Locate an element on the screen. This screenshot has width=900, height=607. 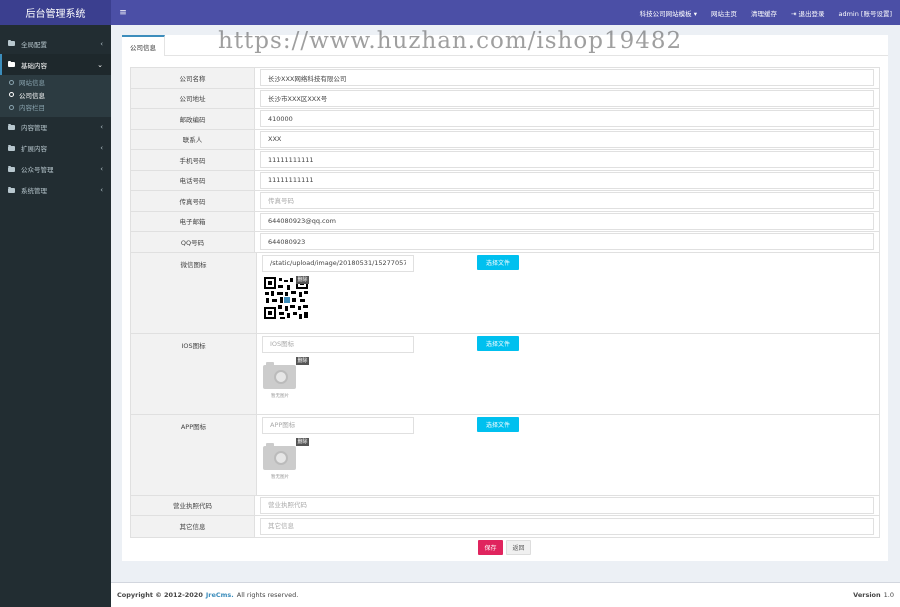
form-row: 其它信息 is located at coordinates (505, 526).